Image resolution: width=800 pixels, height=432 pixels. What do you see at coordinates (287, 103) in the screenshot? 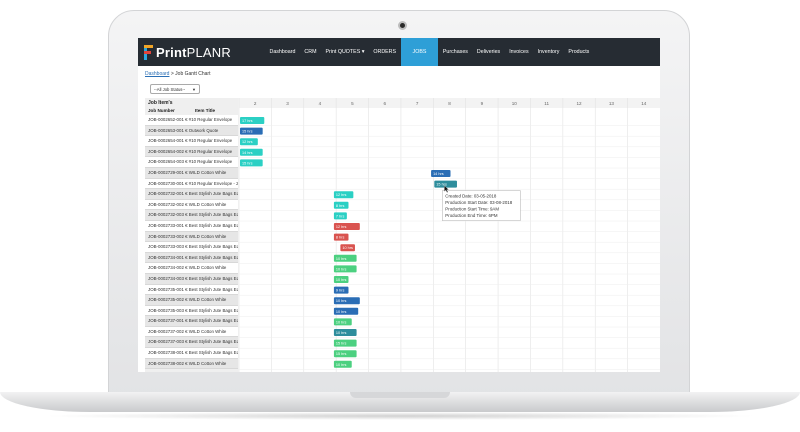
I see `gantt-day-label: 3` at bounding box center [287, 103].